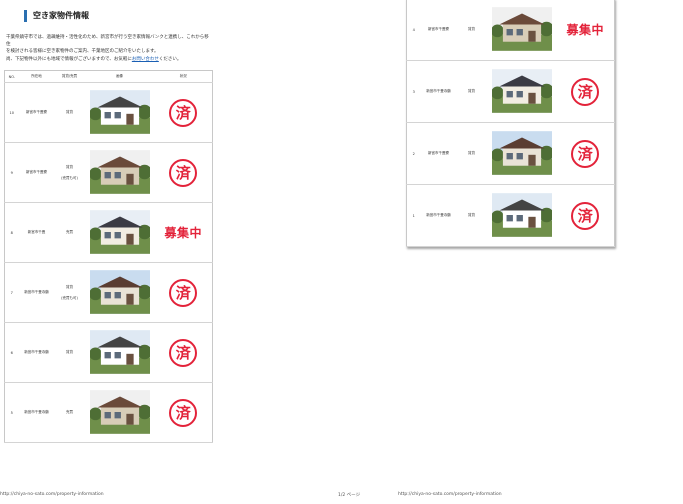 This screenshot has height=504, width=683. I want to click on table-row: 8 新宮市千畳 売買 募集中, so click(108, 232).